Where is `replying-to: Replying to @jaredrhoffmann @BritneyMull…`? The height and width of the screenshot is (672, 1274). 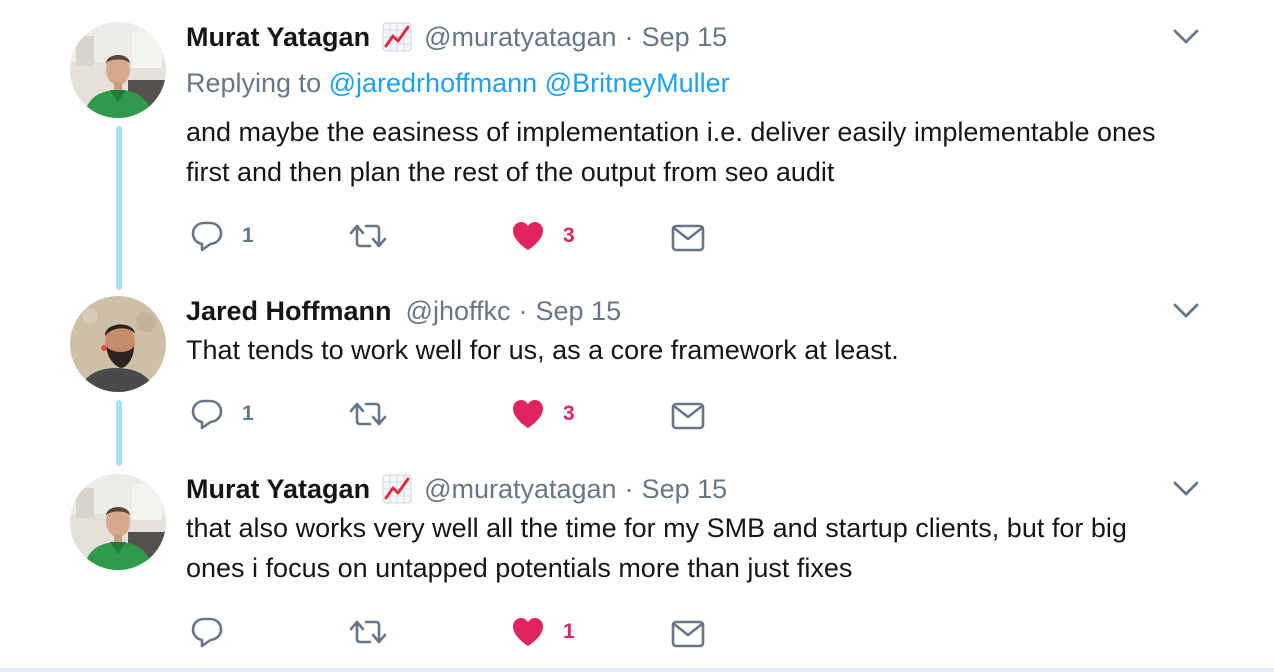
replying-to: Replying to @jaredrhoffmann @BritneyMull… is located at coordinates (458, 83).